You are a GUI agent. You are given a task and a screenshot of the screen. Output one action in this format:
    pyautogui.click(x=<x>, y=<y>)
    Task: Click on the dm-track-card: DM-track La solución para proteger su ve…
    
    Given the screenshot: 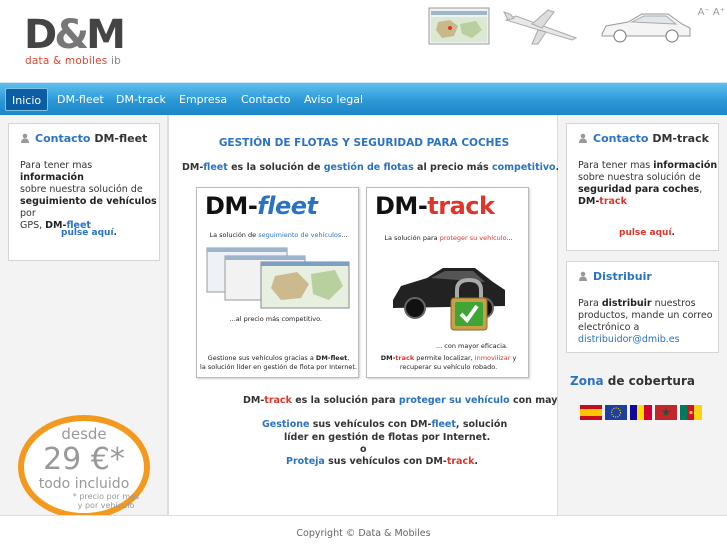 What is the action you would take?
    pyautogui.click(x=447, y=282)
    